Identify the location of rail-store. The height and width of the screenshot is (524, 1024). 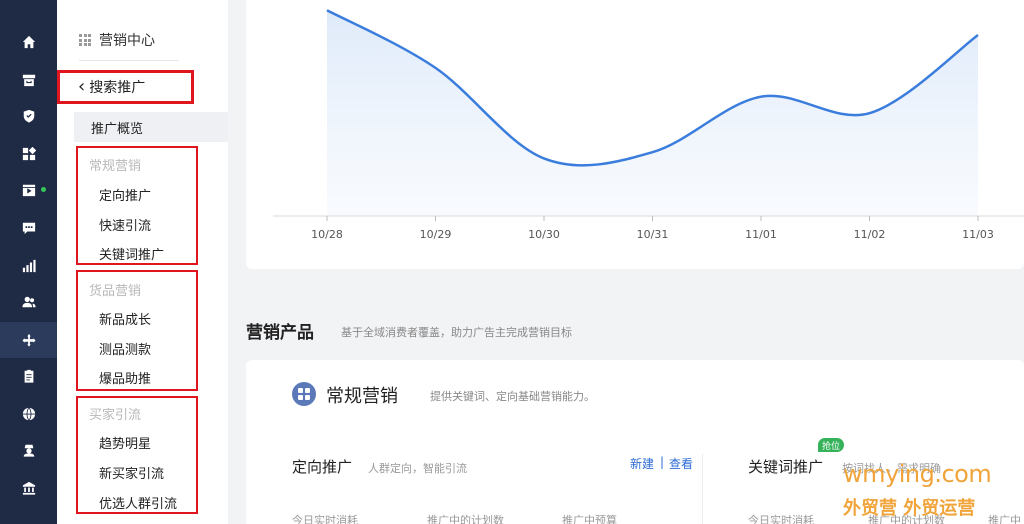
(28, 80).